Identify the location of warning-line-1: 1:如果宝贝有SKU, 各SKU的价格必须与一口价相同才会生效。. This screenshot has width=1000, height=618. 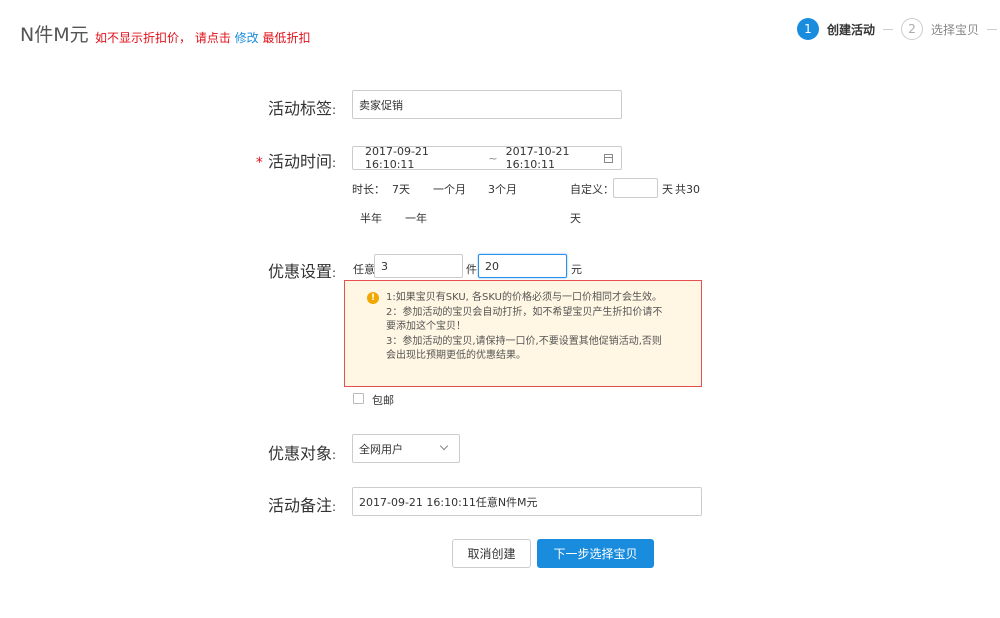
(524, 297).